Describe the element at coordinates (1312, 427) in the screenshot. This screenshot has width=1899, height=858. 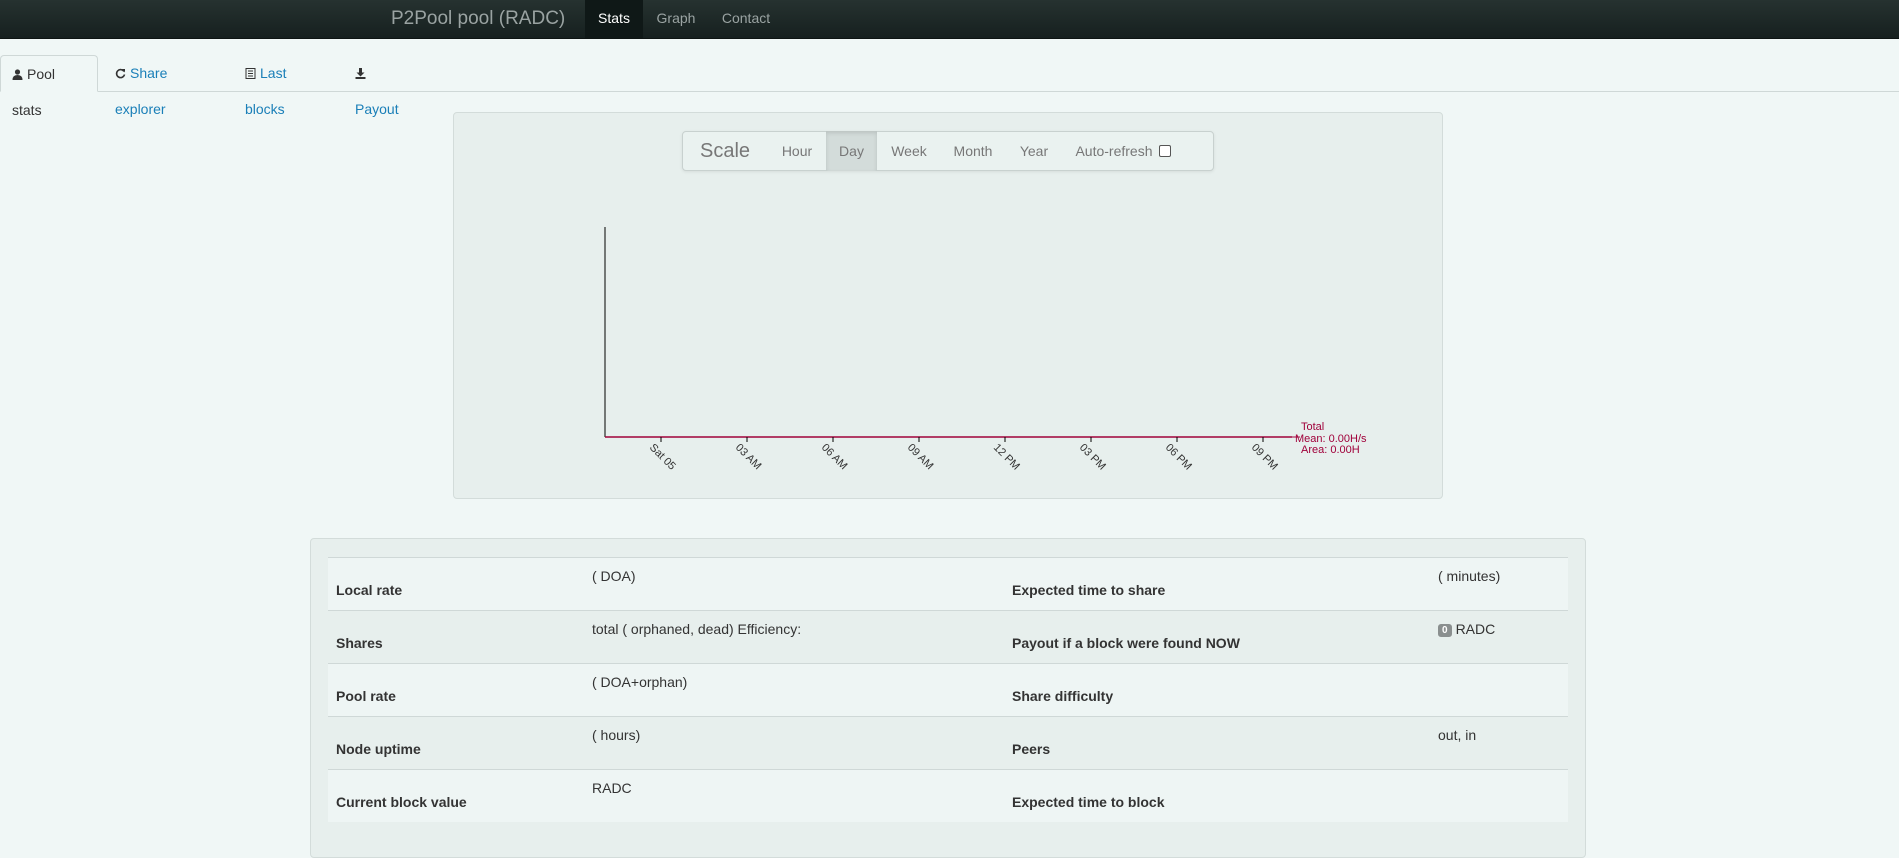
I see `legend-text: Total` at that location.